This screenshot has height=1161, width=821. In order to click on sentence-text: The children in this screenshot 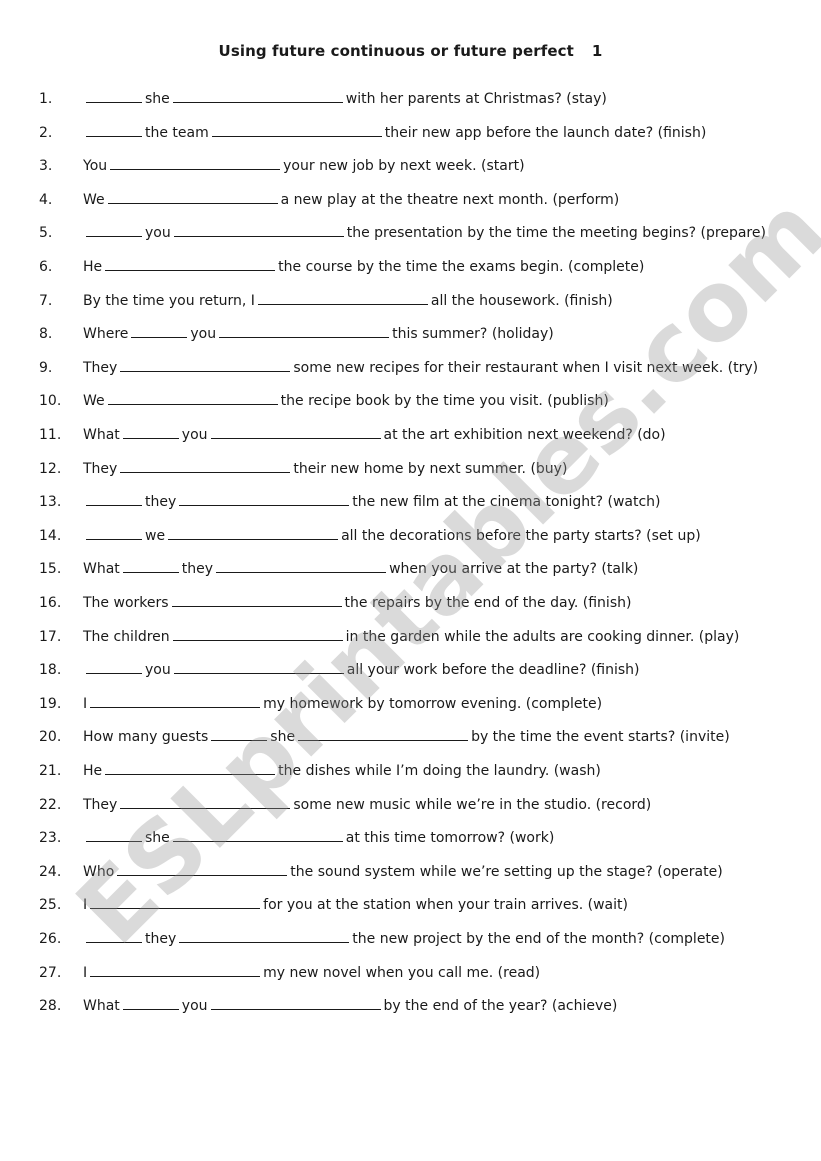, I will do `click(126, 636)`.